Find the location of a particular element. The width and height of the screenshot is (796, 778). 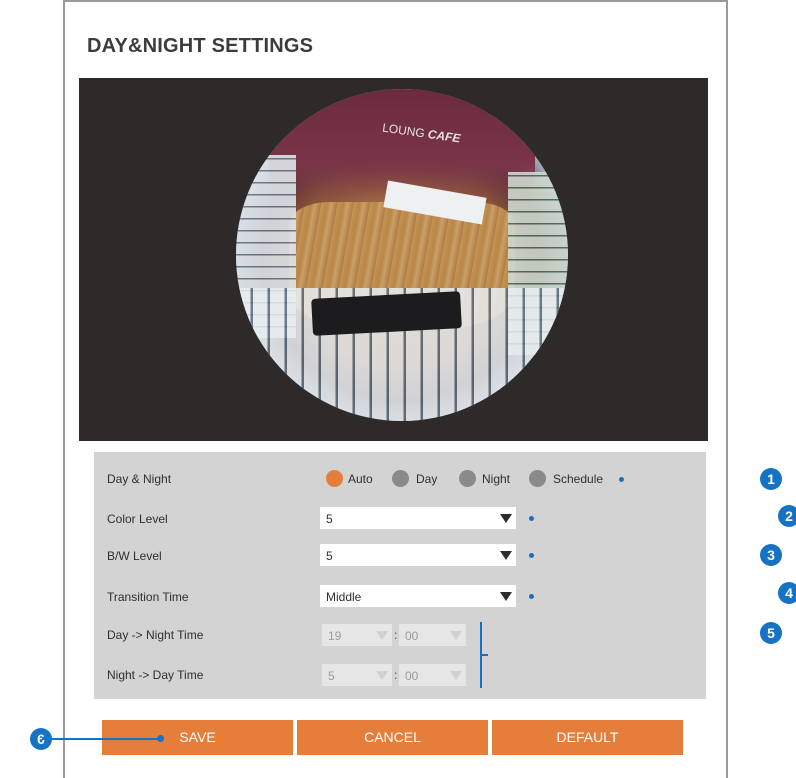

night-to-day-time-label: Night -> Day Time is located at coordinates (155, 675).